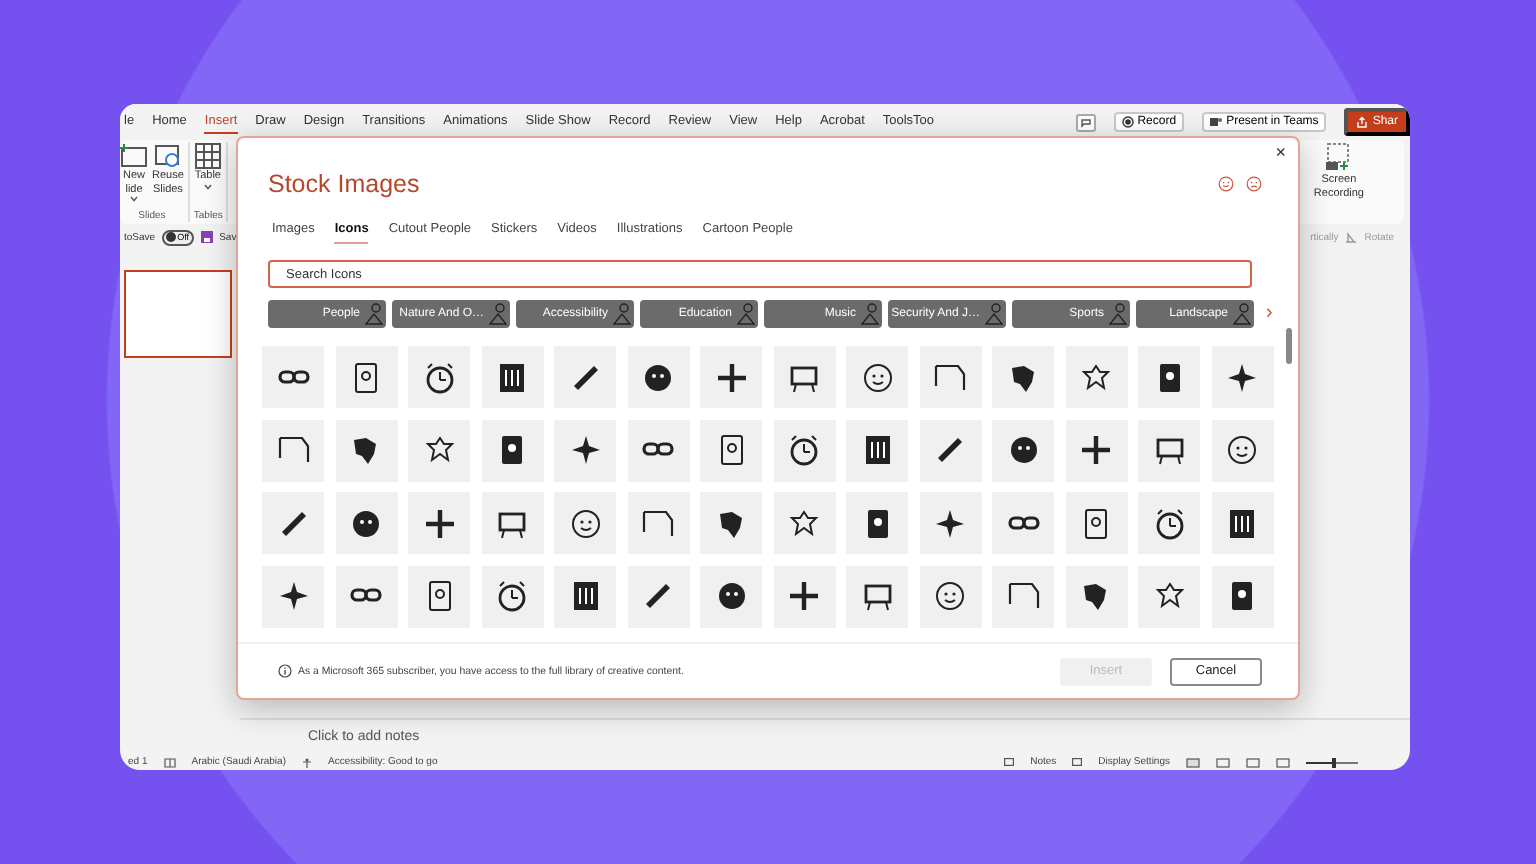  Describe the element at coordinates (1009, 762) in the screenshot. I see `notes-icon` at that location.